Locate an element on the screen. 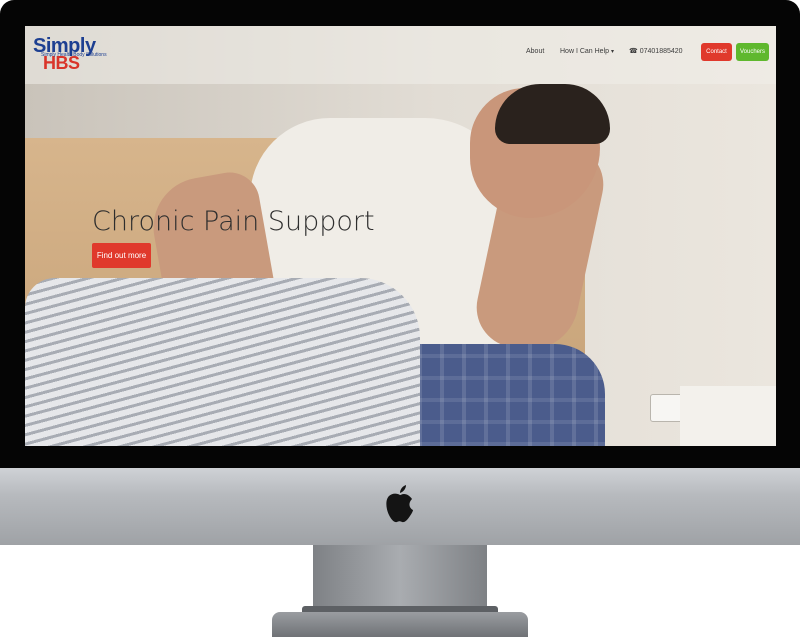 This screenshot has width=800, height=637. nav-how-i-can-help: How I Can Help ▾ is located at coordinates (587, 51).